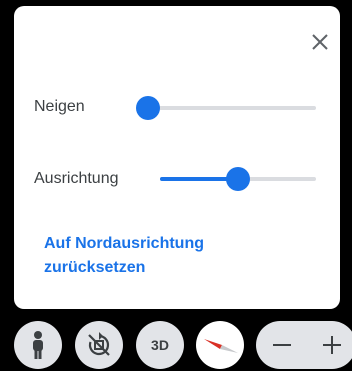 This screenshot has width=352, height=371. I want to click on rotate-map-button, so click(99, 345).